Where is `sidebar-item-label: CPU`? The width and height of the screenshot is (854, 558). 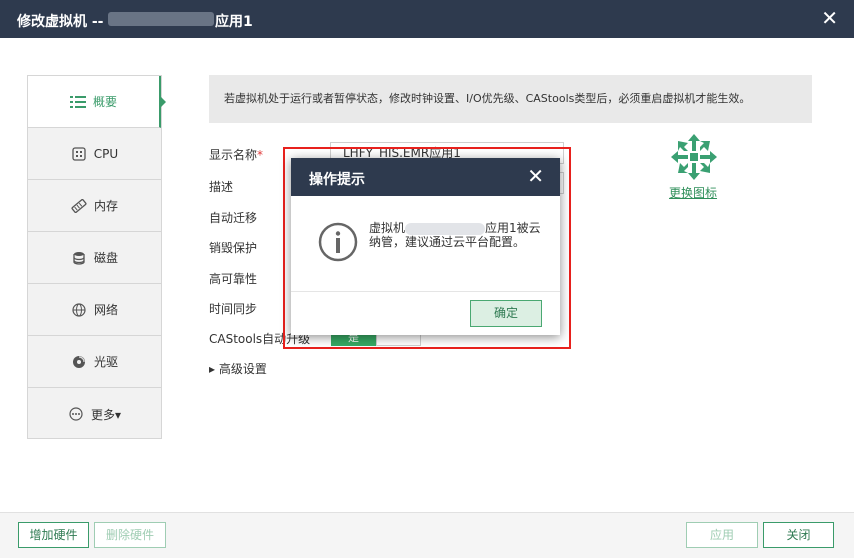 sidebar-item-label: CPU is located at coordinates (106, 153).